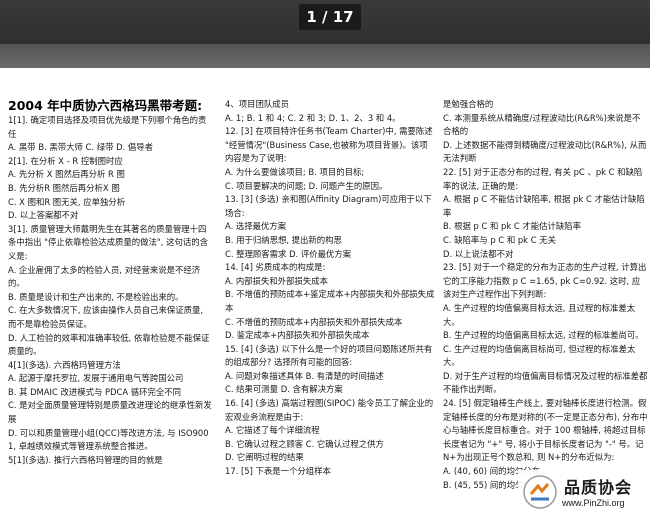 This screenshot has height=517, width=650. What do you see at coordinates (325, 56) in the screenshot?
I see `viewer-gutter` at bounding box center [325, 56].